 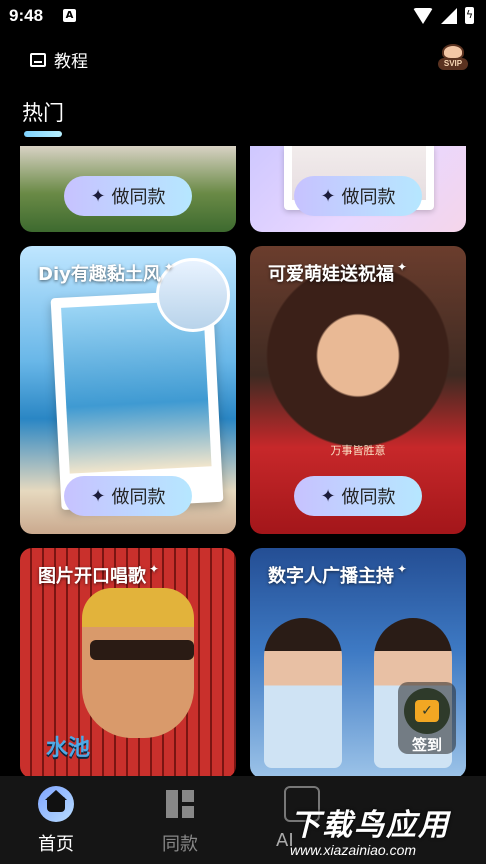 I want to click on card-title: 图片开口唱歌 ✦, so click(x=99, y=574).